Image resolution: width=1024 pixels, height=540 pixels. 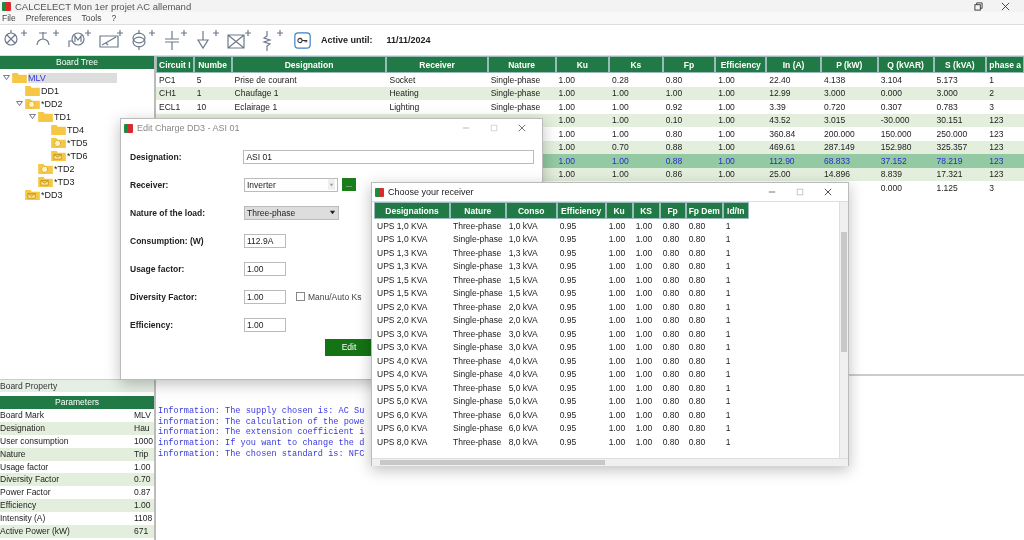 I want to click on table-cell-text: 3,0 kVA, so click(x=523, y=334).